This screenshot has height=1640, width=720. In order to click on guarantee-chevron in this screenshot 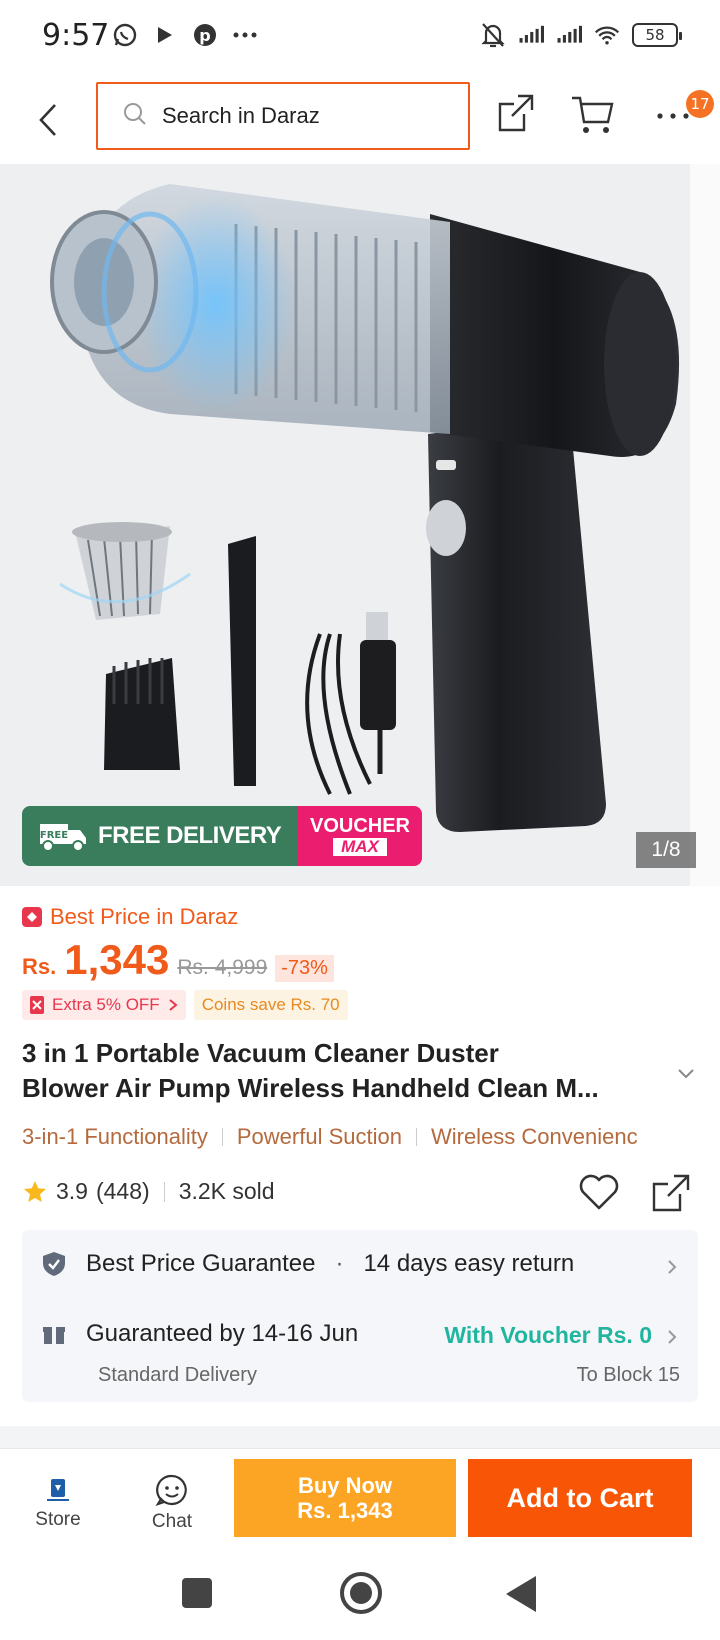, I will do `click(673, 1268)`.